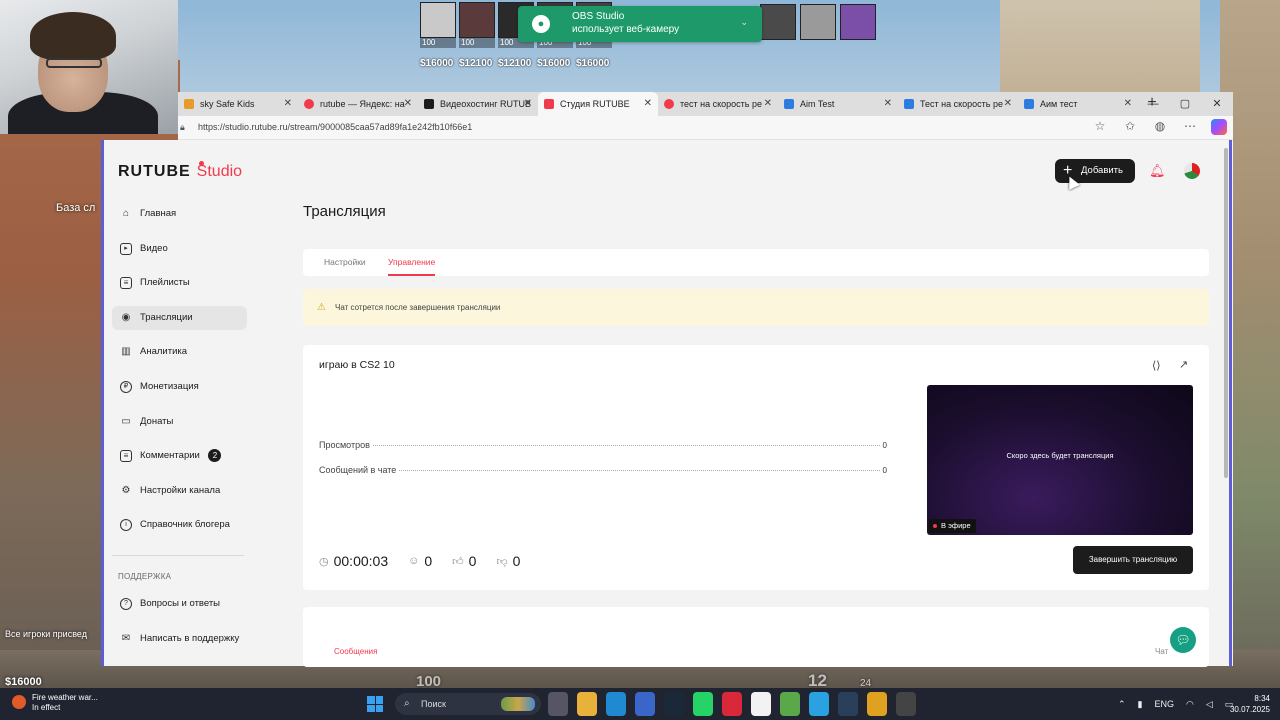  Describe the element at coordinates (411, 275) in the screenshot. I see `tab-active-underline` at that location.